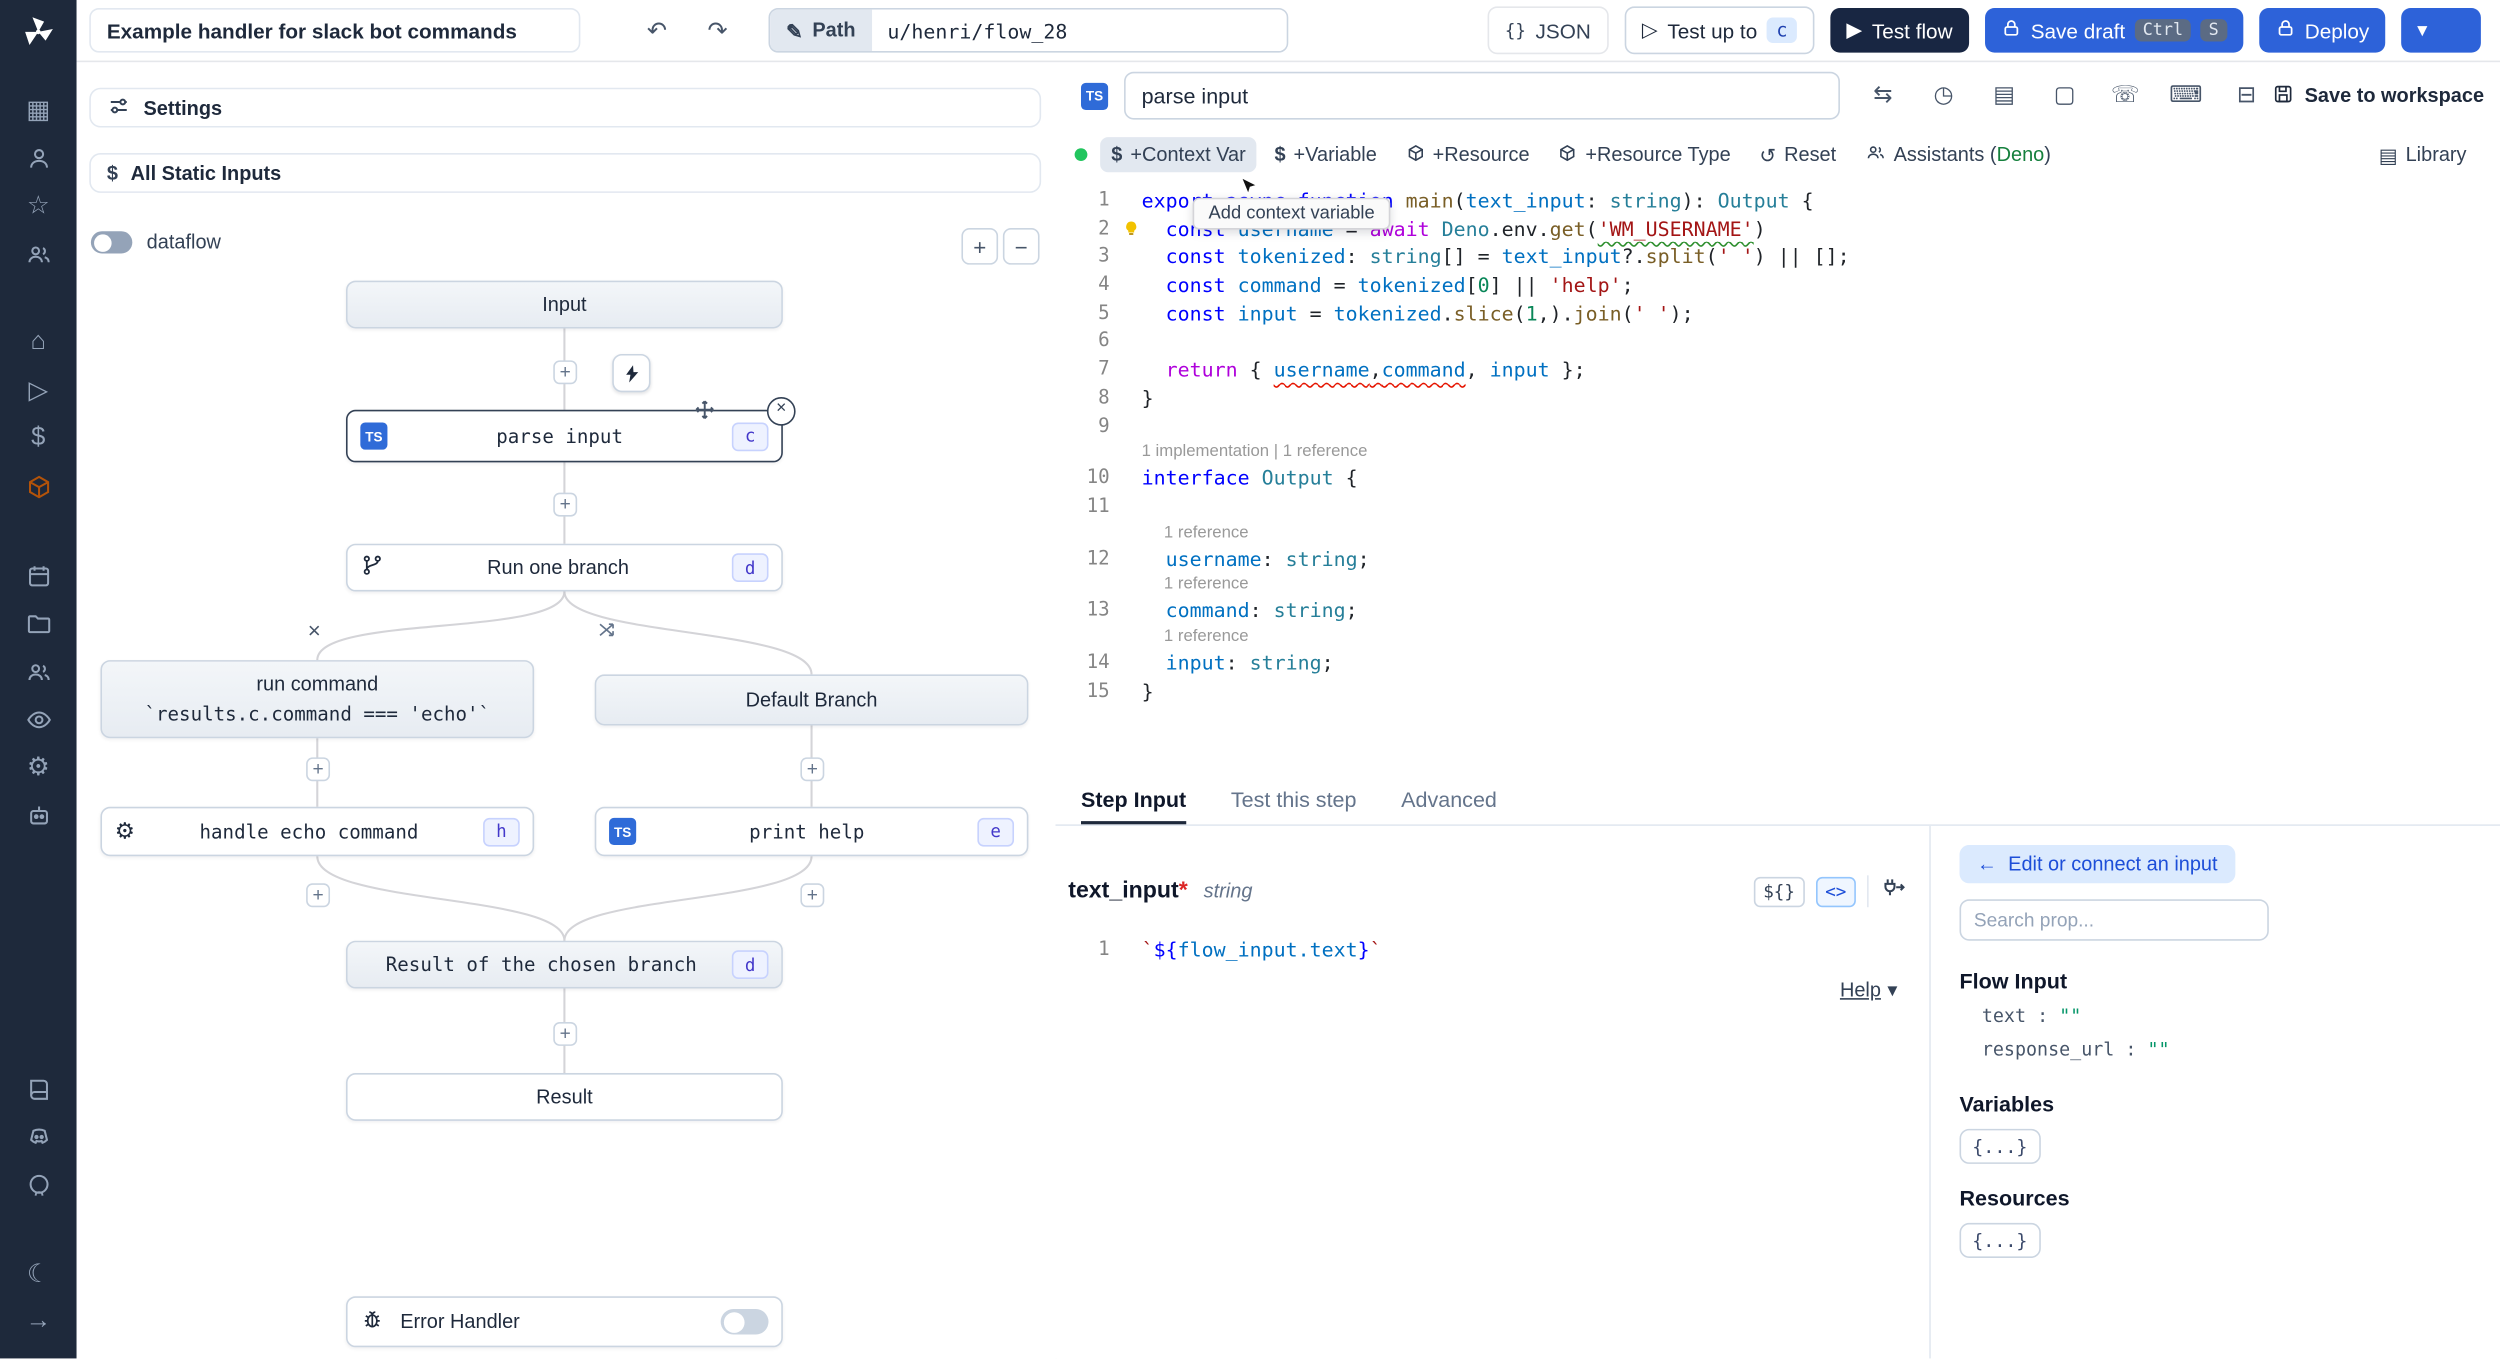  What do you see at coordinates (1899, 30) in the screenshot?
I see `test-flow-button: ▶ Test flow` at bounding box center [1899, 30].